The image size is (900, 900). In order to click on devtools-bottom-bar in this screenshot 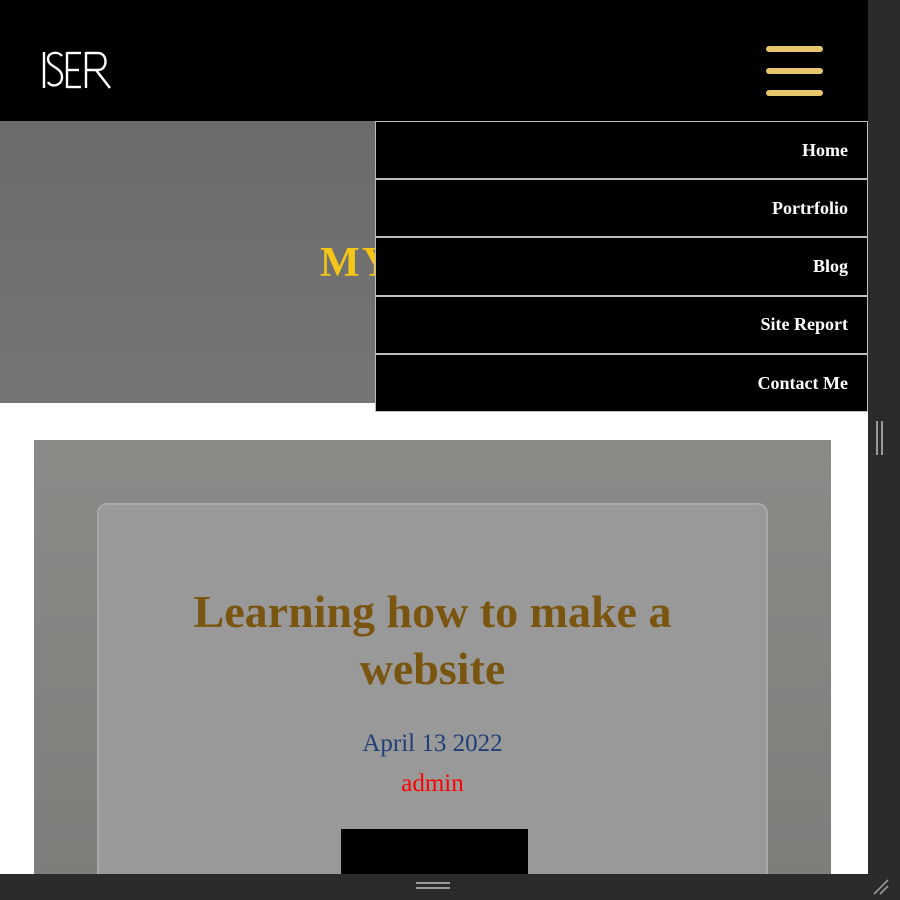, I will do `click(450, 887)`.